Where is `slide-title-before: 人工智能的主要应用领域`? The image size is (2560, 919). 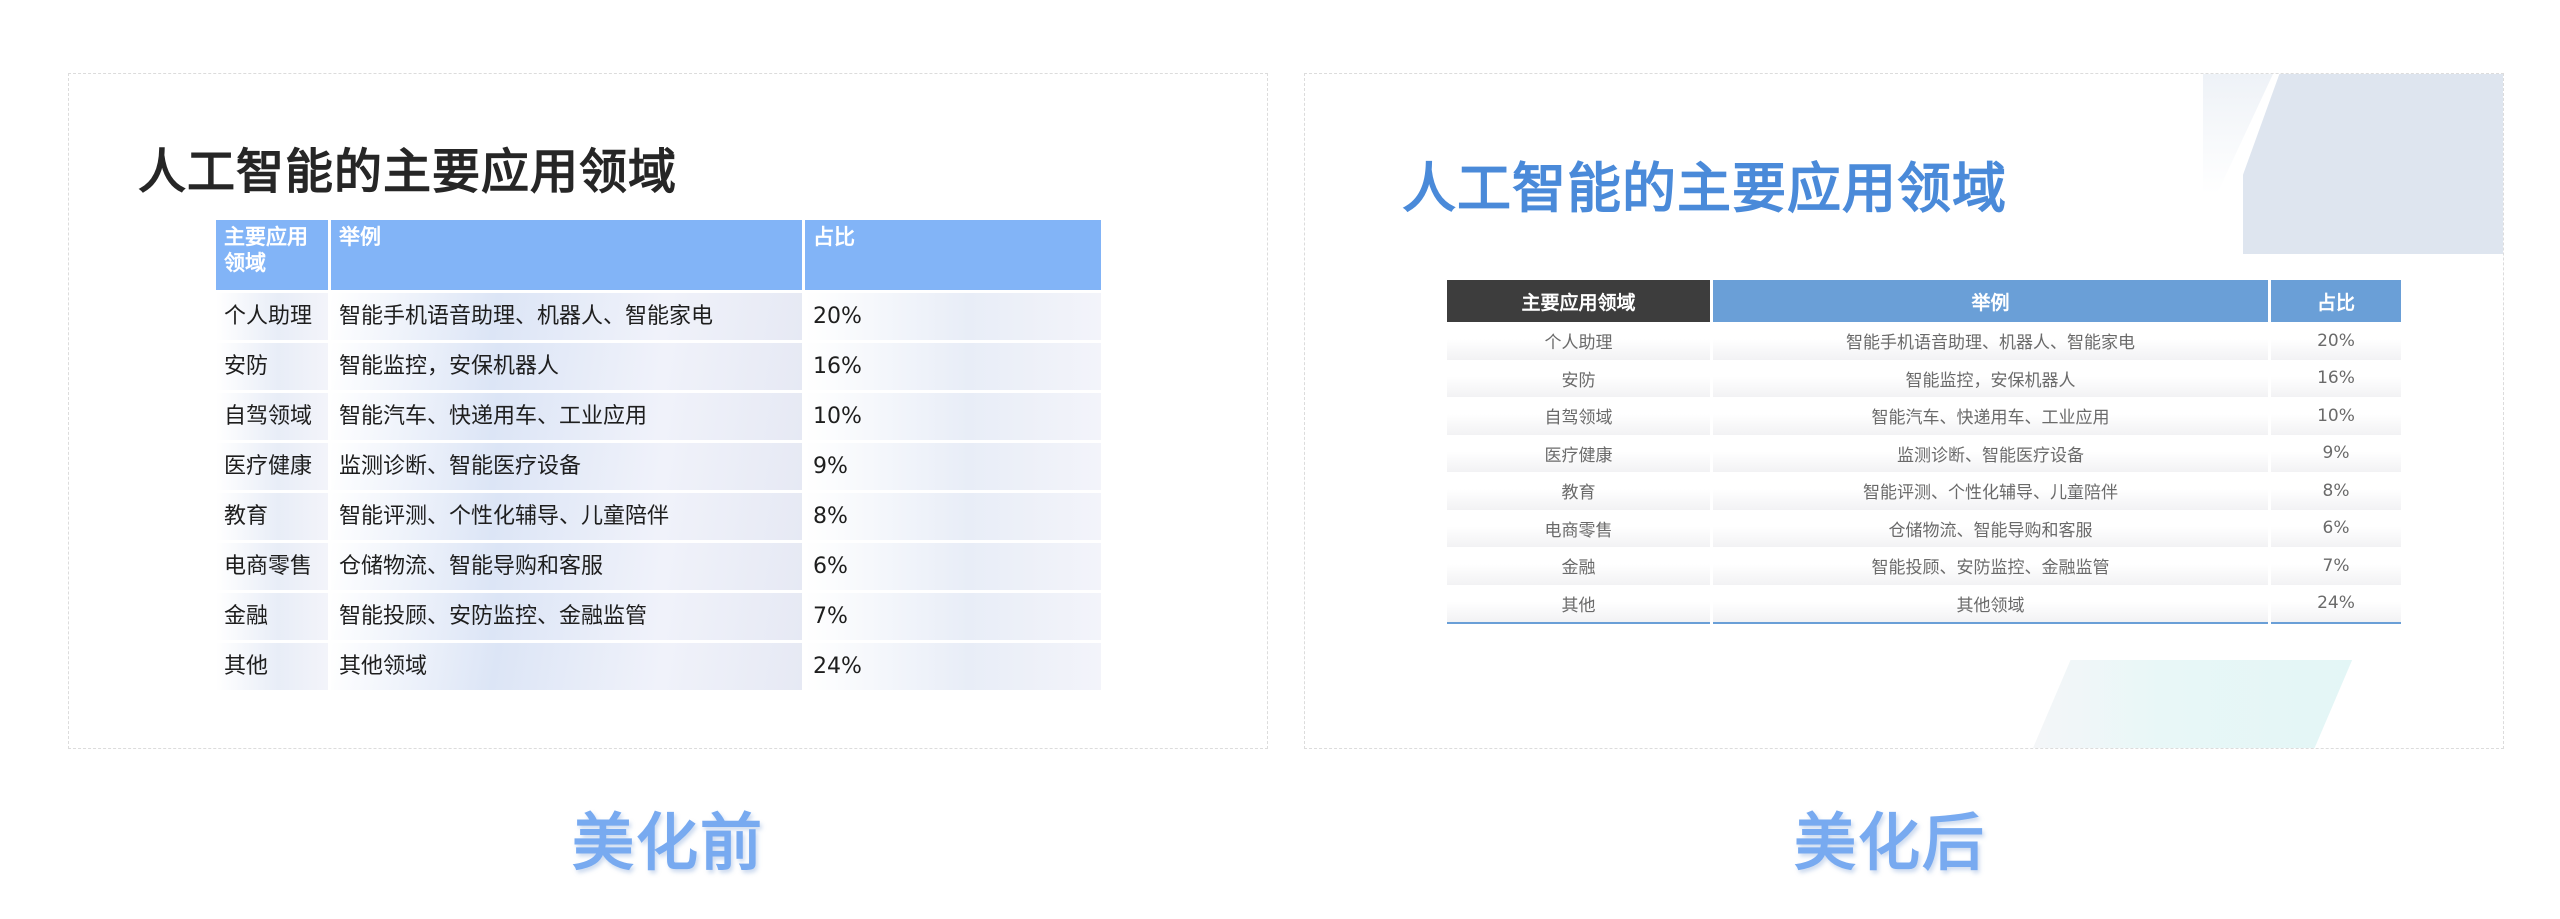 slide-title-before: 人工智能的主要应用领域 is located at coordinates (408, 172).